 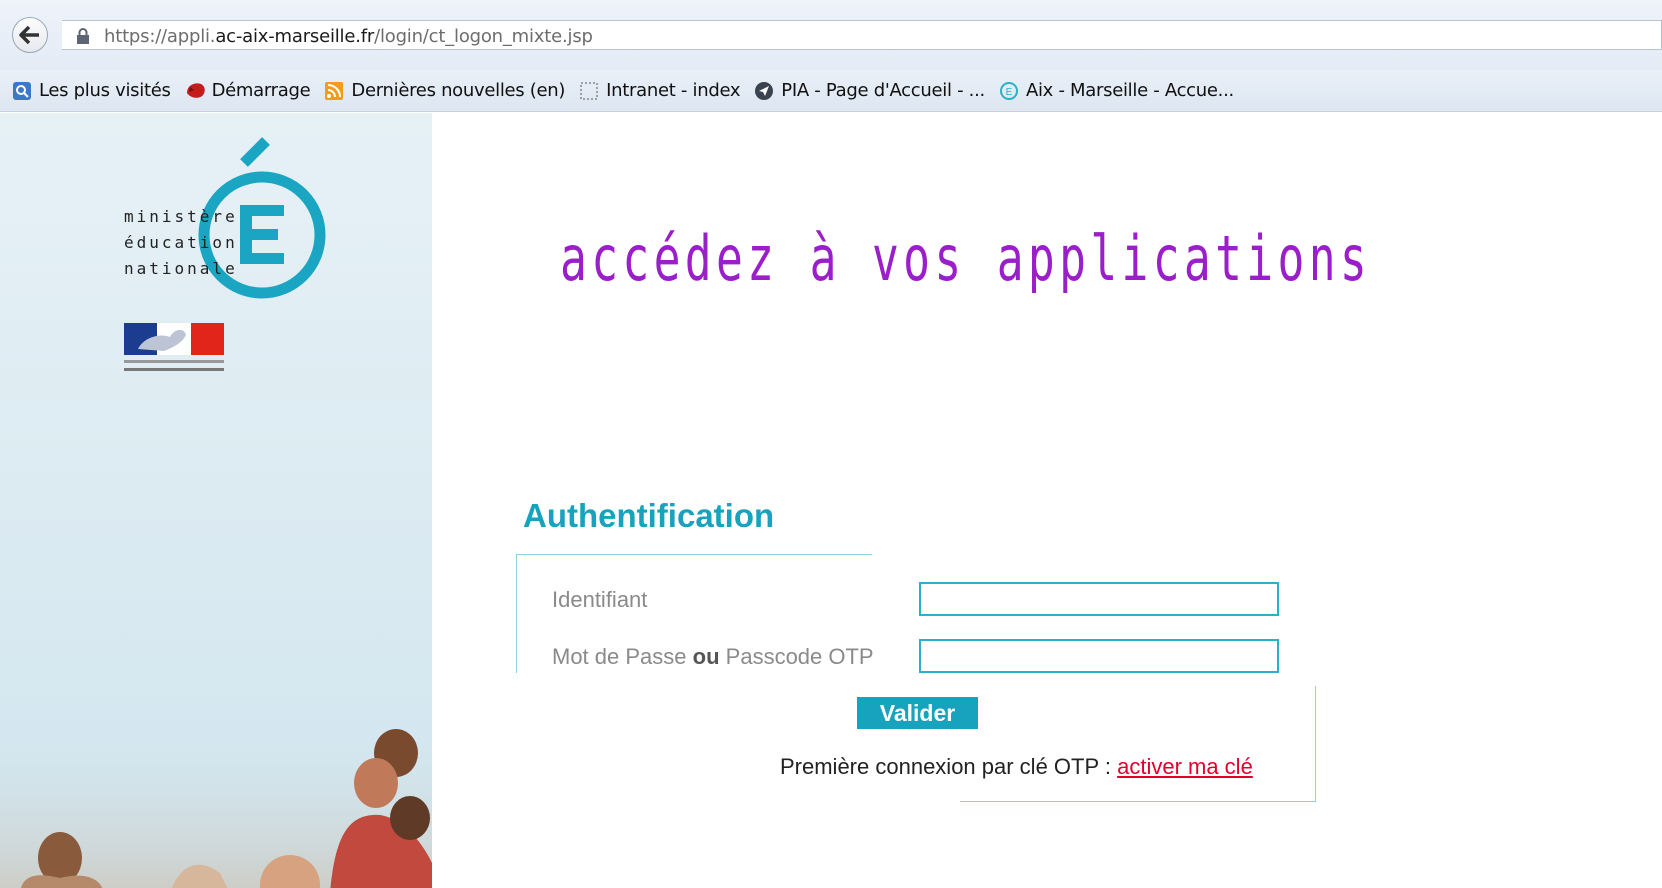 I want to click on back-button, so click(x=30, y=35).